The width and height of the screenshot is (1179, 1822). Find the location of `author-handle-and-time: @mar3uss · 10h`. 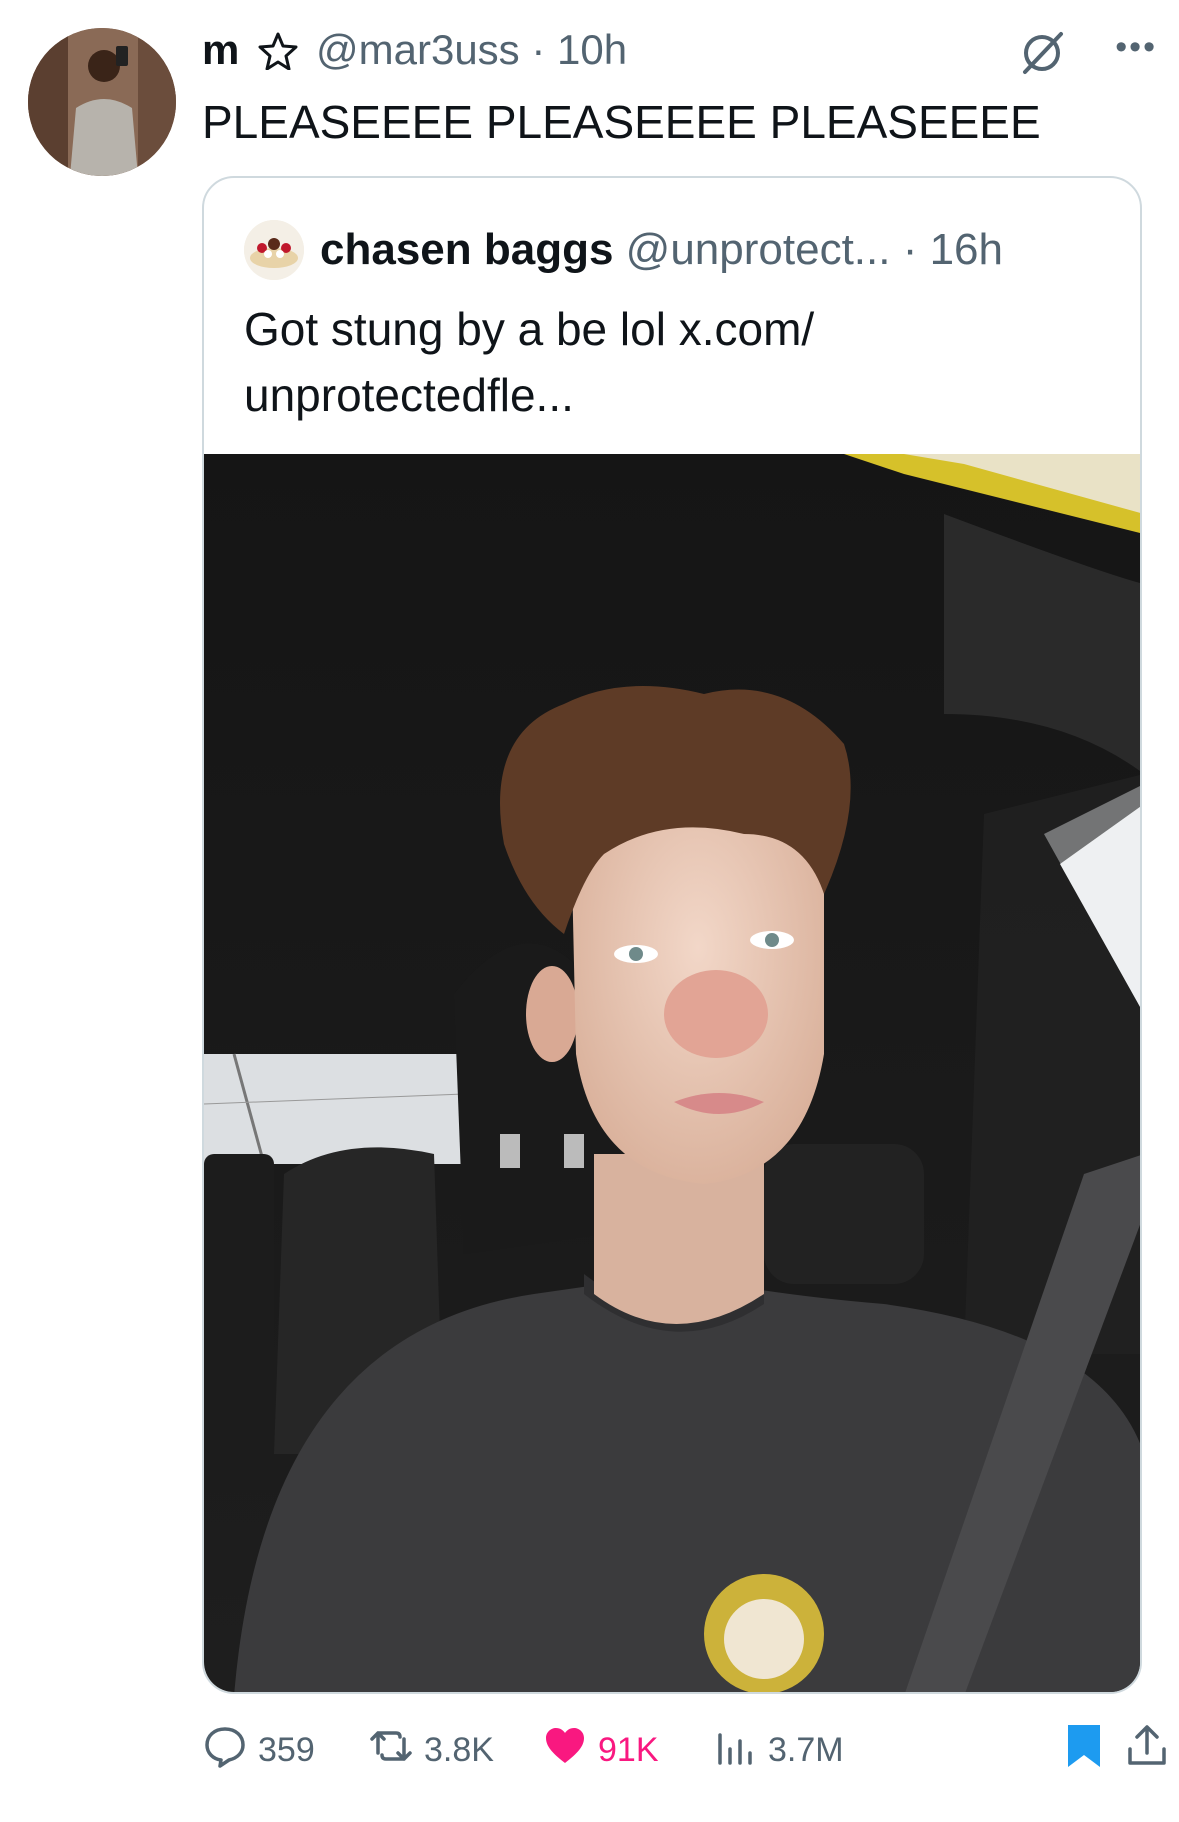

author-handle-and-time: @mar3uss · 10h is located at coordinates (471, 50).